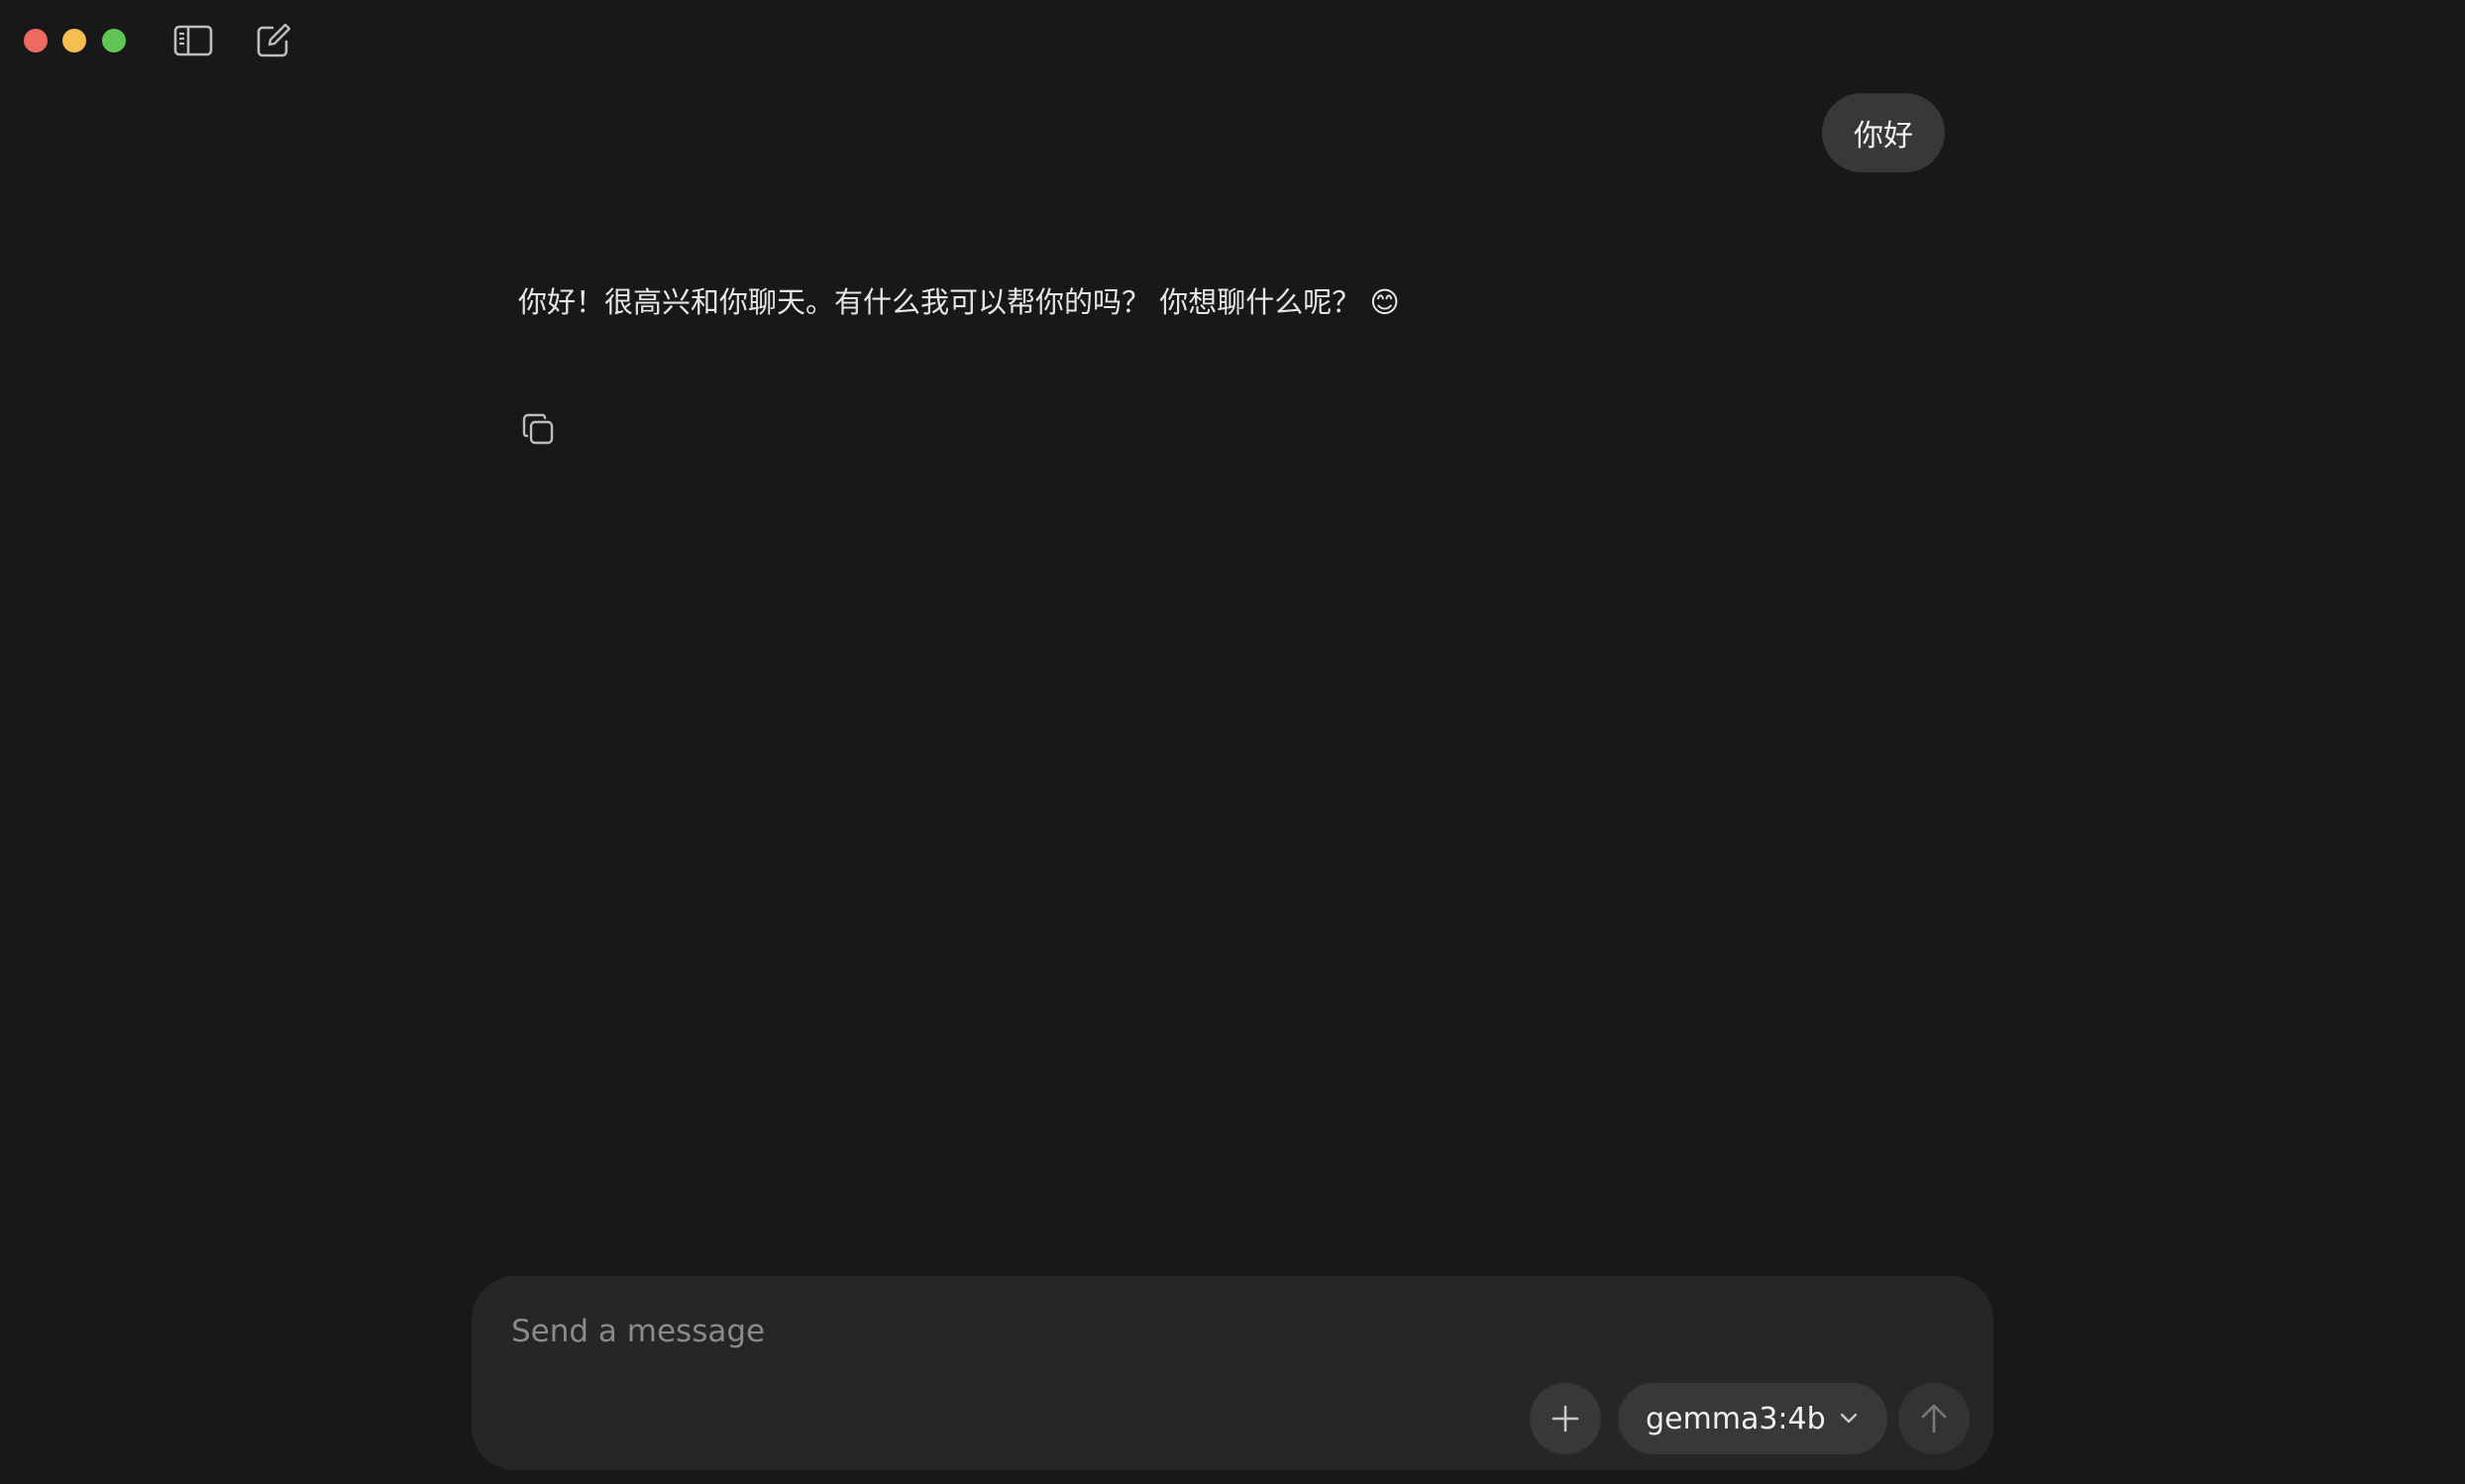 The height and width of the screenshot is (1484, 2465). I want to click on window-minimize-button, so click(74, 41).